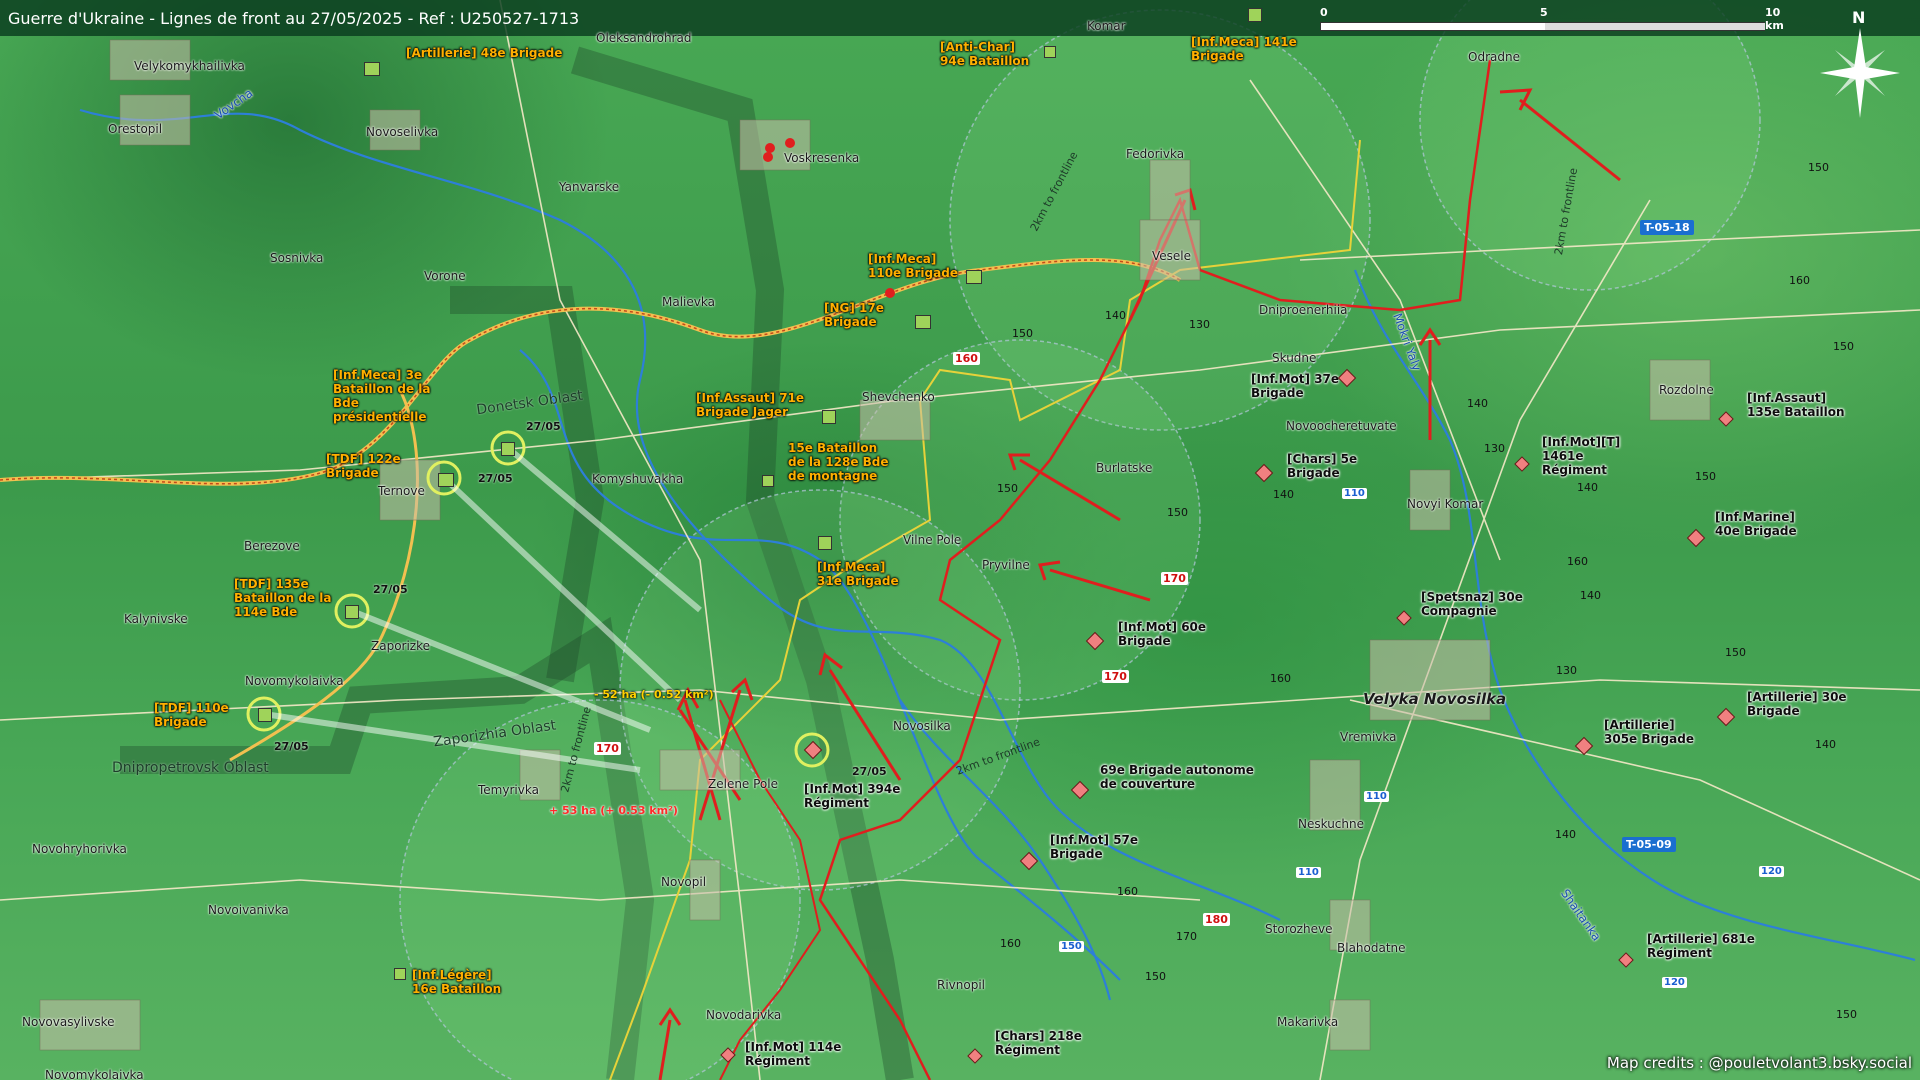 The height and width of the screenshot is (1080, 1920). What do you see at coordinates (1308, 872) in the screenshot?
I see `road-110-c: 110` at bounding box center [1308, 872].